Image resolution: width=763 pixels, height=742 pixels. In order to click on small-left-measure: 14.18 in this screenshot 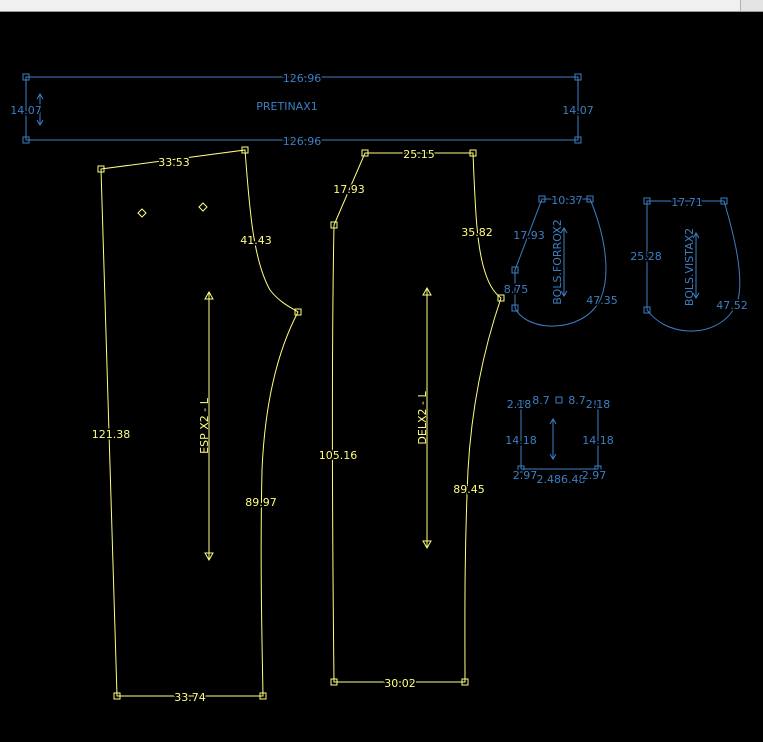, I will do `click(521, 440)`.